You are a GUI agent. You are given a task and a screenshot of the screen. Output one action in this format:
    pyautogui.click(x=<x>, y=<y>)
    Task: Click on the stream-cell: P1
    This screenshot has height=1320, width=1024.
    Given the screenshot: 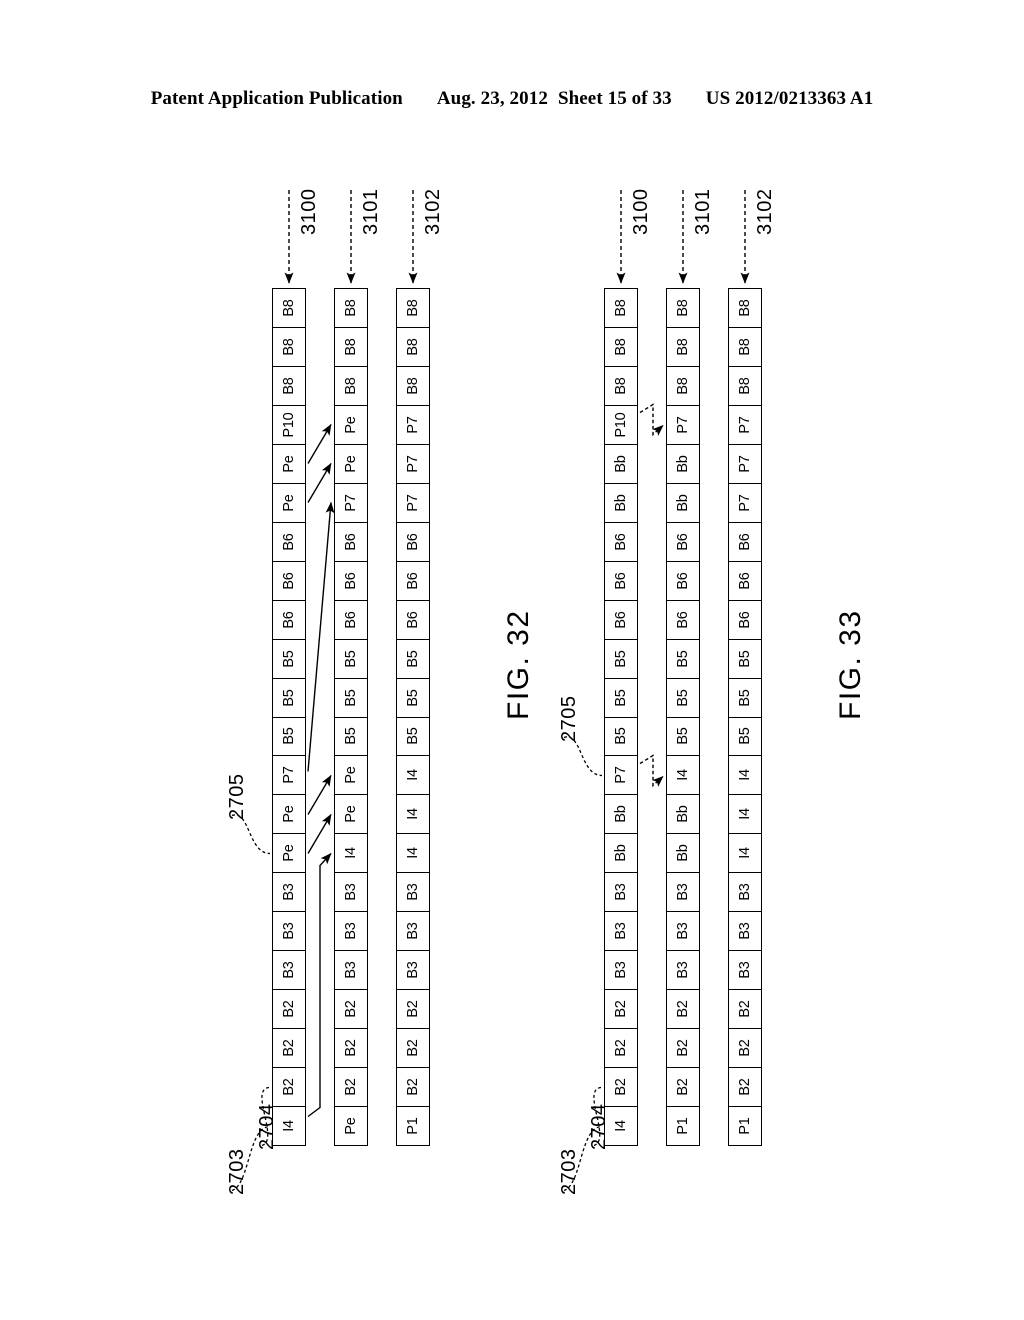 What is the action you would take?
    pyautogui.click(x=413, y=1125)
    